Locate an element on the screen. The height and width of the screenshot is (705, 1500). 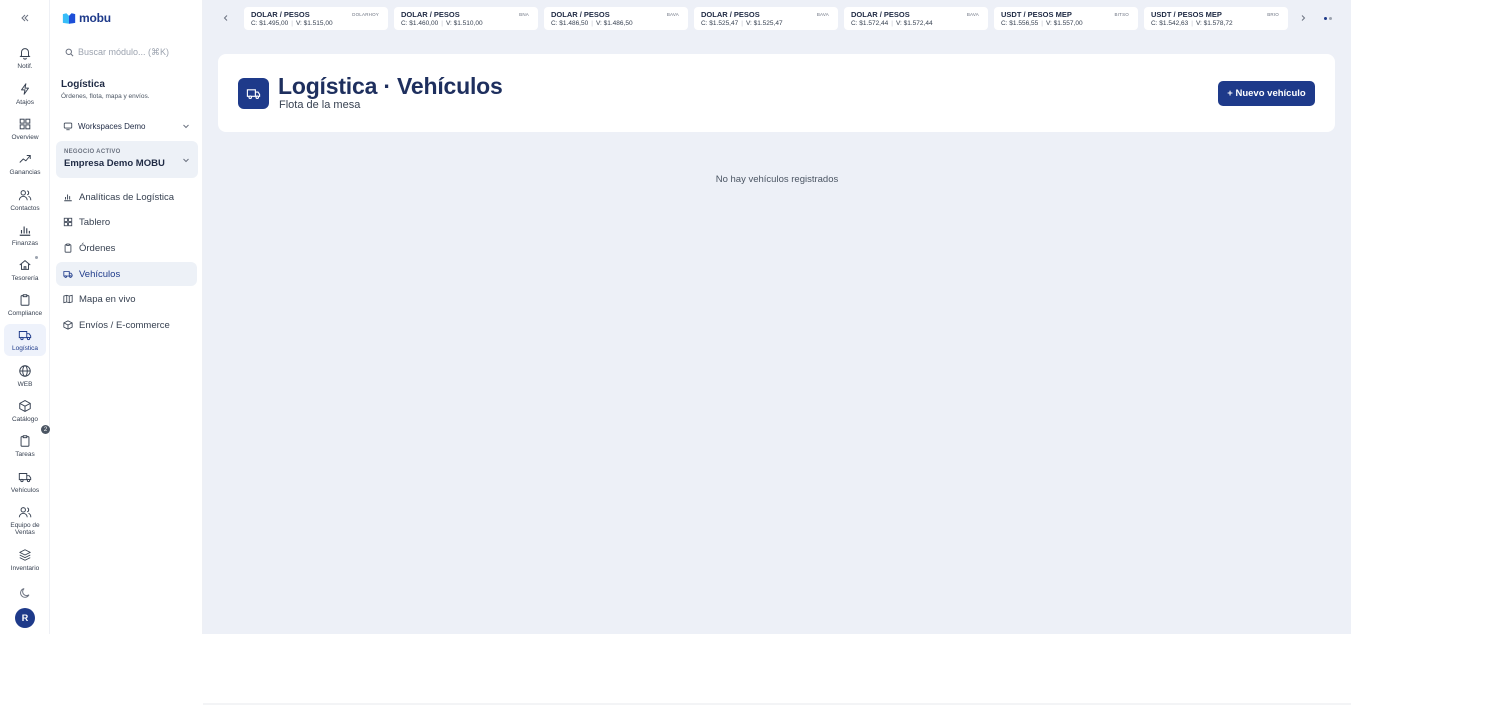
nav-item-analiticas: Analíticas de Logística is located at coordinates (126, 197).